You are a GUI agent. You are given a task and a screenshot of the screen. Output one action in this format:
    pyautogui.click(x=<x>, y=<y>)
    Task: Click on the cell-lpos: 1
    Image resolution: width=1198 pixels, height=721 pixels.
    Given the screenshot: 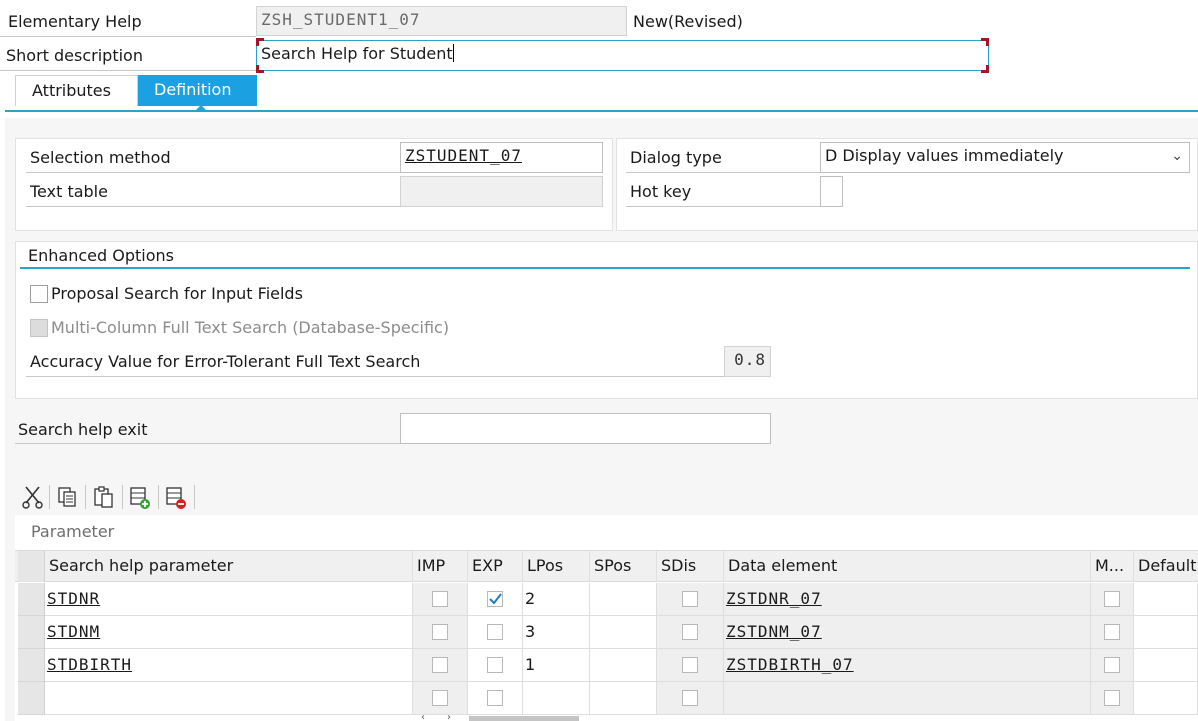 What is the action you would take?
    pyautogui.click(x=556, y=665)
    